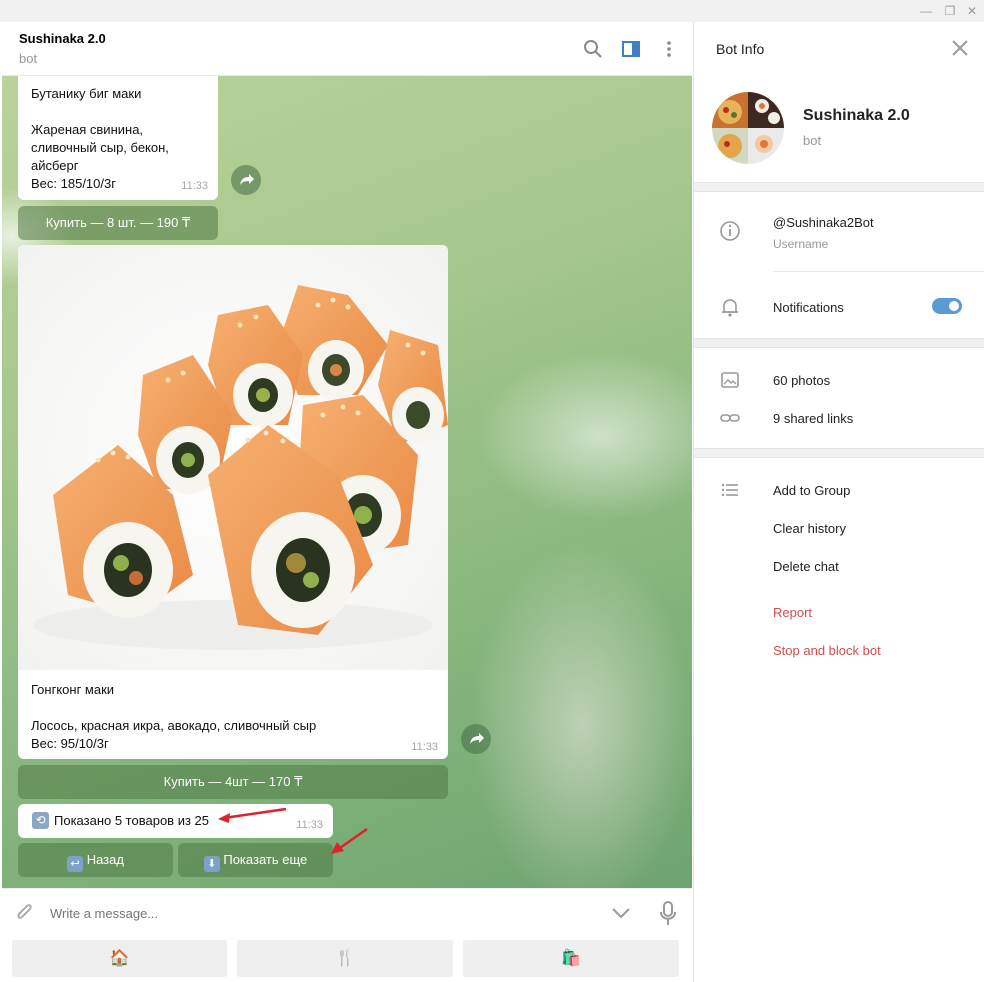 This screenshot has width=984, height=982. Describe the element at coordinates (118, 223) in the screenshot. I see `buy-button: Купить — 8 шт. — 190 ₸` at that location.